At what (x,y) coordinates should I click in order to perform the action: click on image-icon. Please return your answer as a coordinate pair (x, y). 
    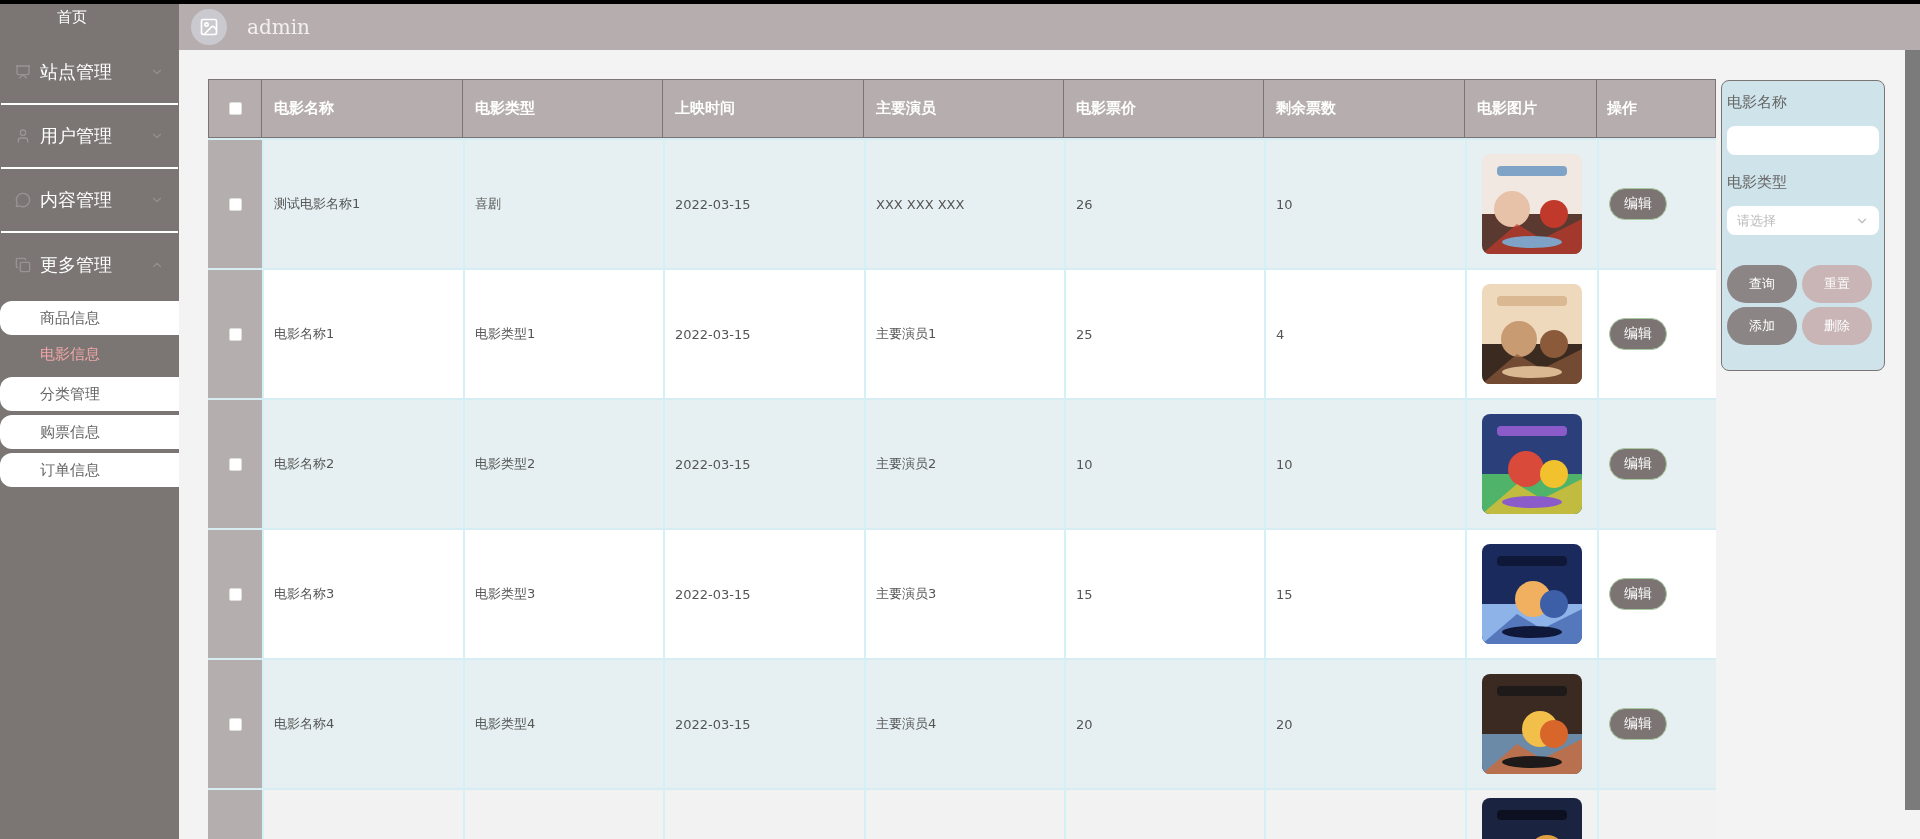
    Looking at the image, I should click on (209, 27).